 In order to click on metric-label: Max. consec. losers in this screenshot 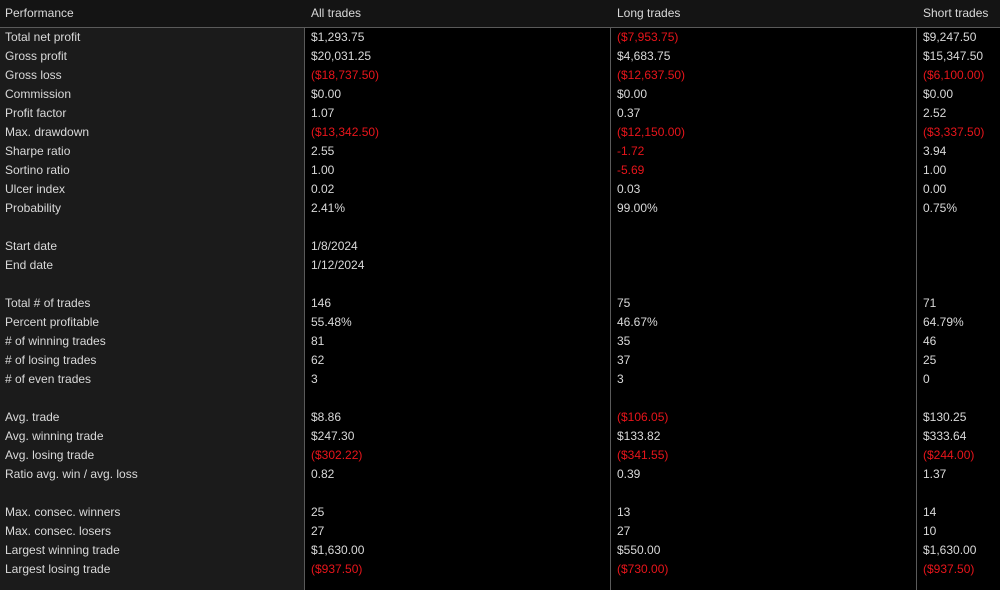, I will do `click(58, 531)`.